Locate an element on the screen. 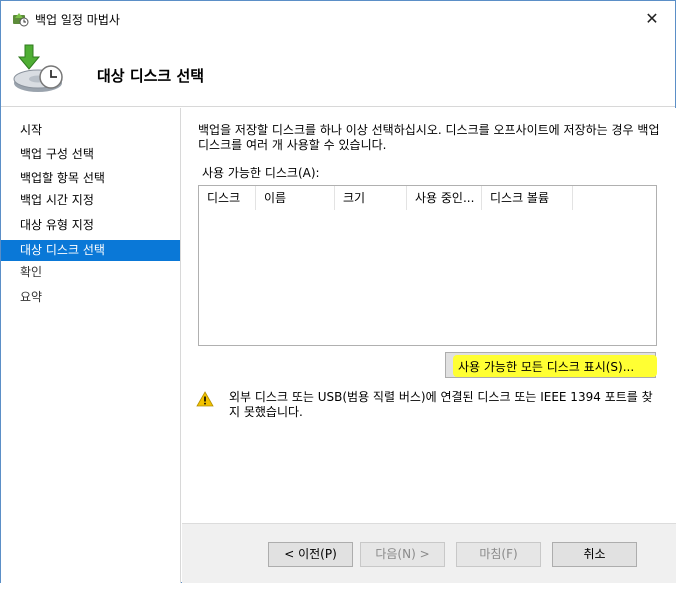 The width and height of the screenshot is (678, 590). column-header-size: 크기 is located at coordinates (371, 198).